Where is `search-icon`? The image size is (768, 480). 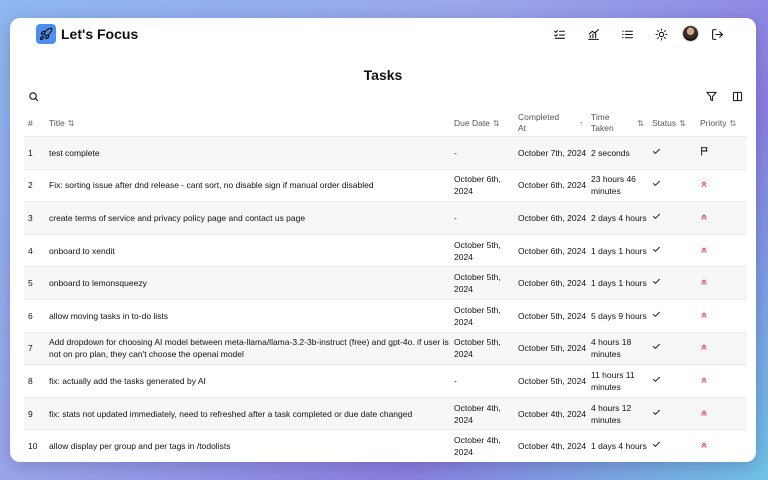 search-icon is located at coordinates (33, 96).